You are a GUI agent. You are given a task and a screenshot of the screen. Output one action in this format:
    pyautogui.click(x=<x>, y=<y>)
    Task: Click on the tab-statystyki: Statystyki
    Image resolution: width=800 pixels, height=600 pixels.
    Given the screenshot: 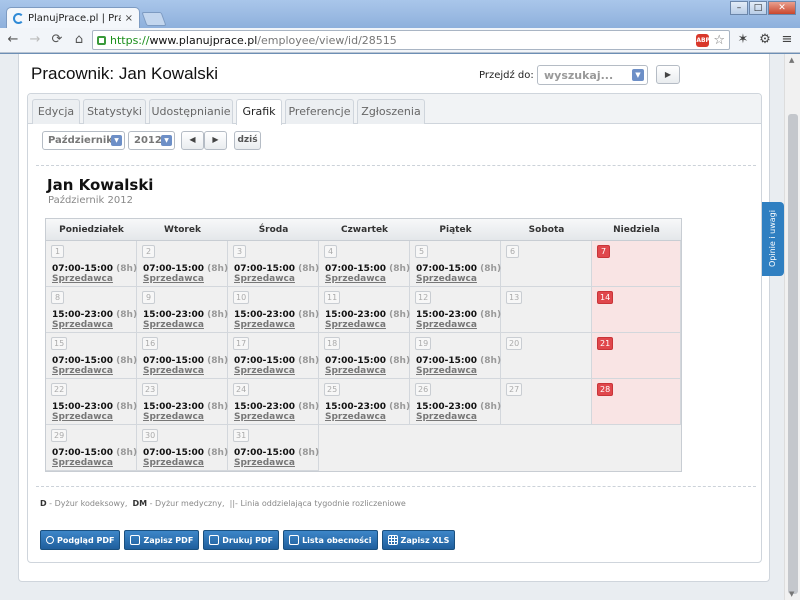 What is the action you would take?
    pyautogui.click(x=114, y=111)
    